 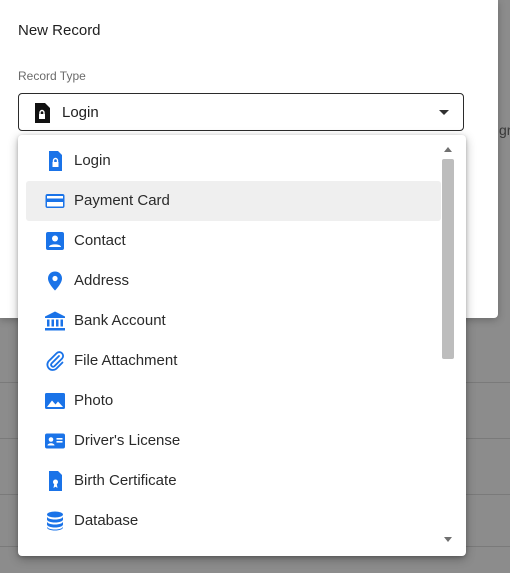 What do you see at coordinates (55, 401) in the screenshot?
I see `photo-icon` at bounding box center [55, 401].